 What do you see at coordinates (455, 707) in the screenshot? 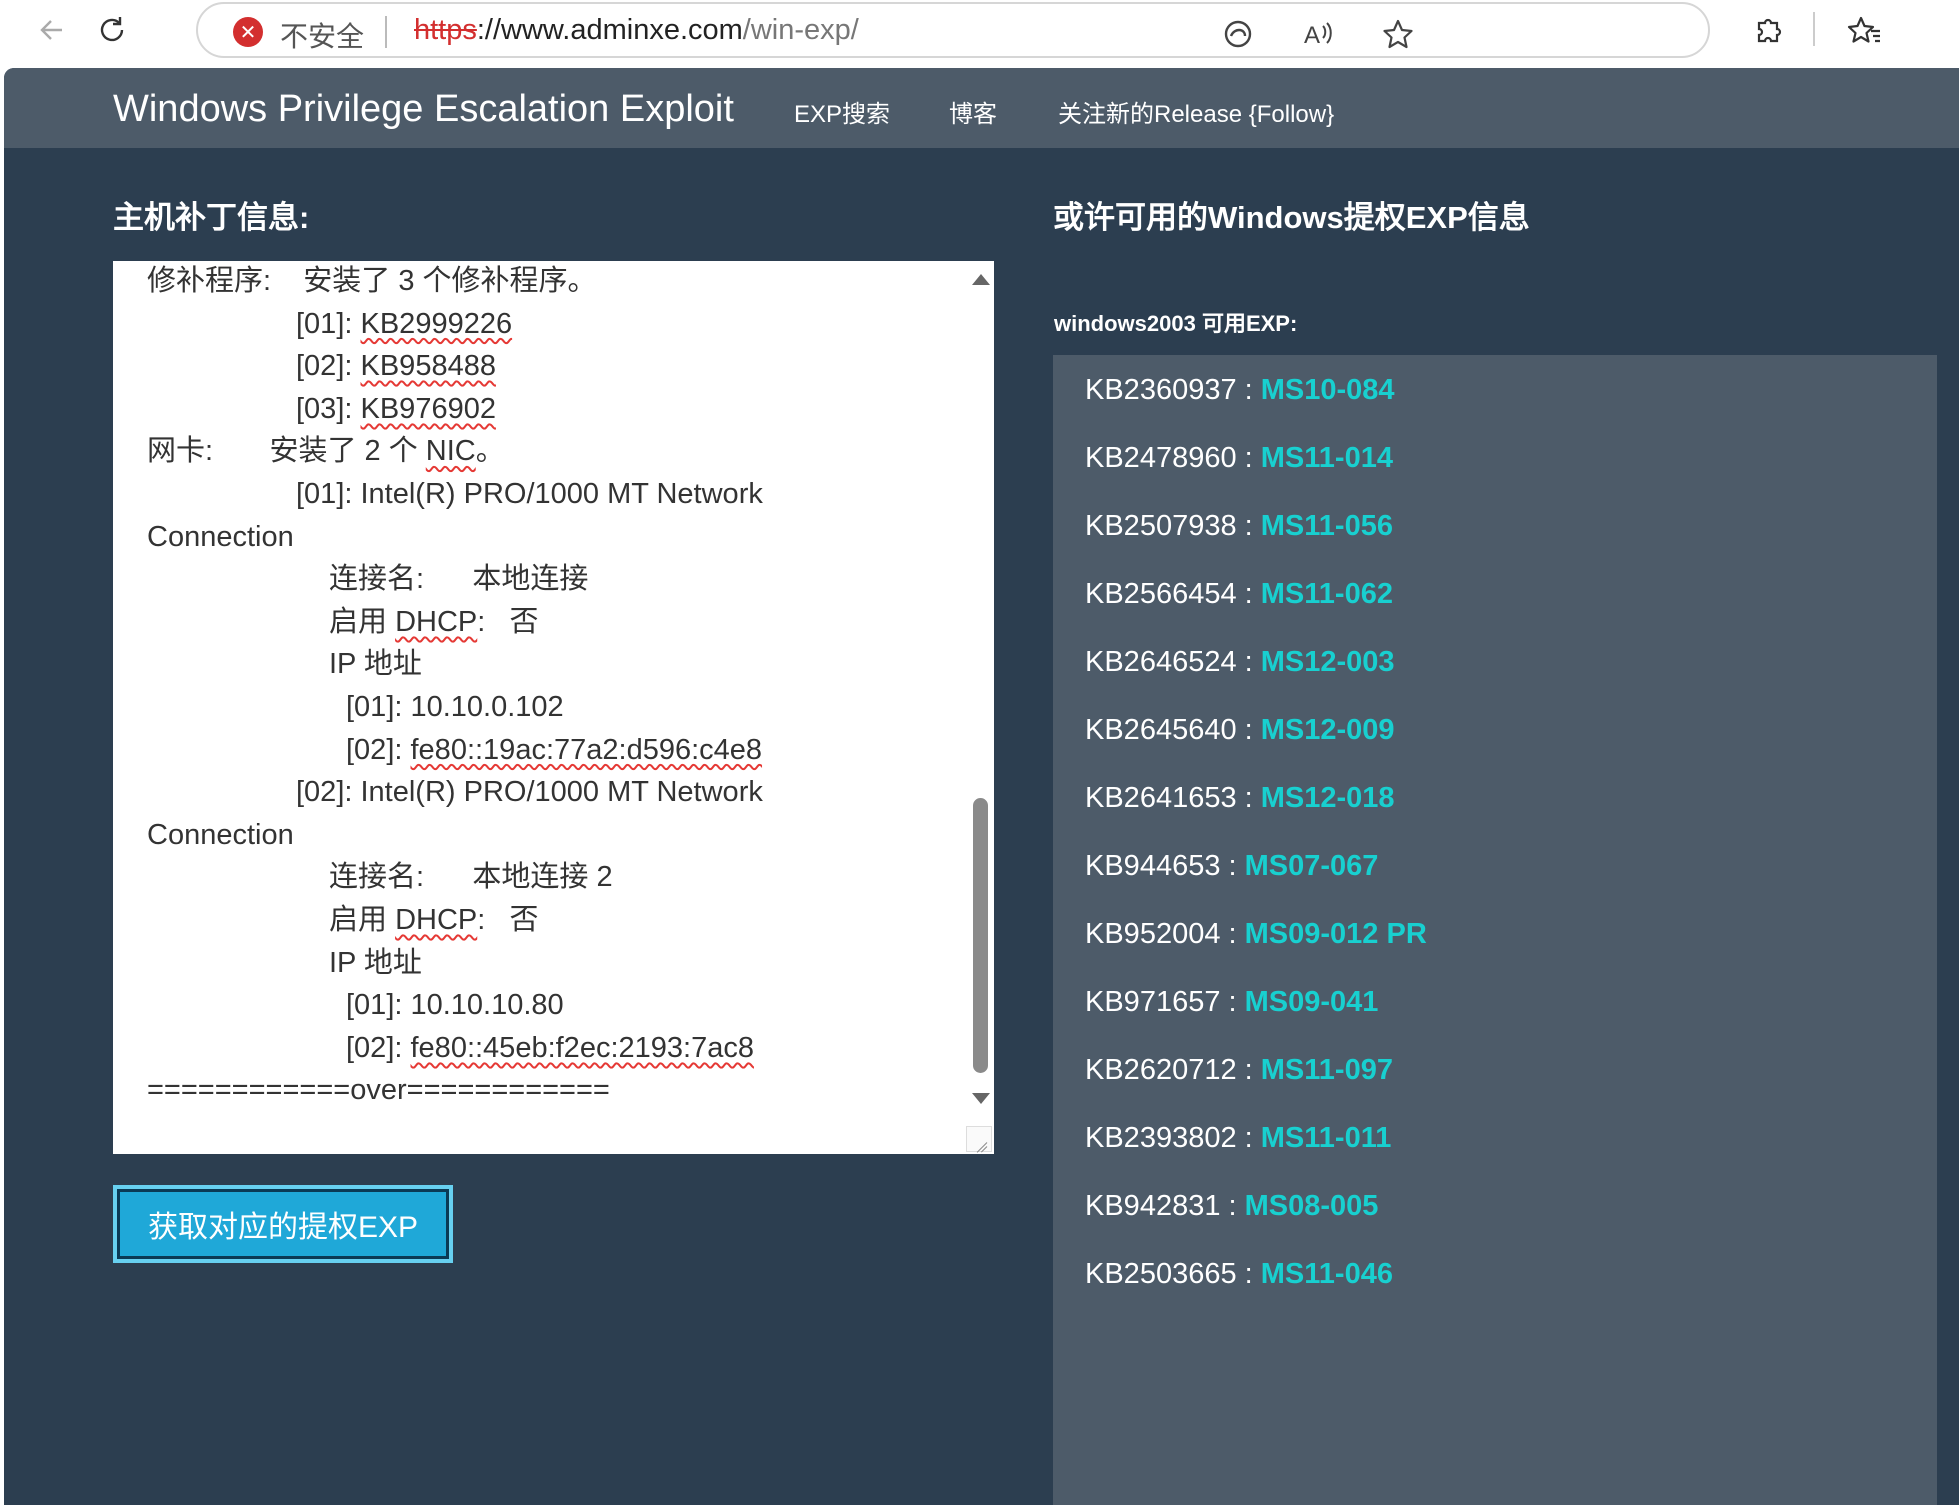
I see `textarea-line: [01]: 10.10.0.102` at bounding box center [455, 707].